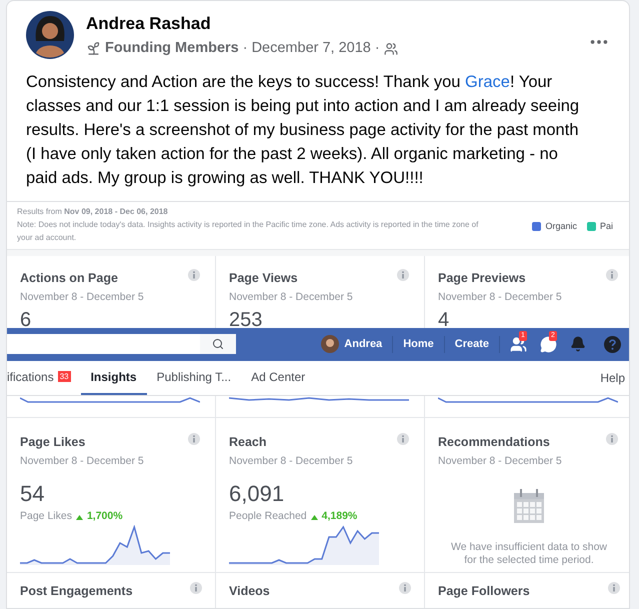 The height and width of the screenshot is (609, 639). What do you see at coordinates (69, 278) in the screenshot?
I see `card-title: Actions on Page` at bounding box center [69, 278].